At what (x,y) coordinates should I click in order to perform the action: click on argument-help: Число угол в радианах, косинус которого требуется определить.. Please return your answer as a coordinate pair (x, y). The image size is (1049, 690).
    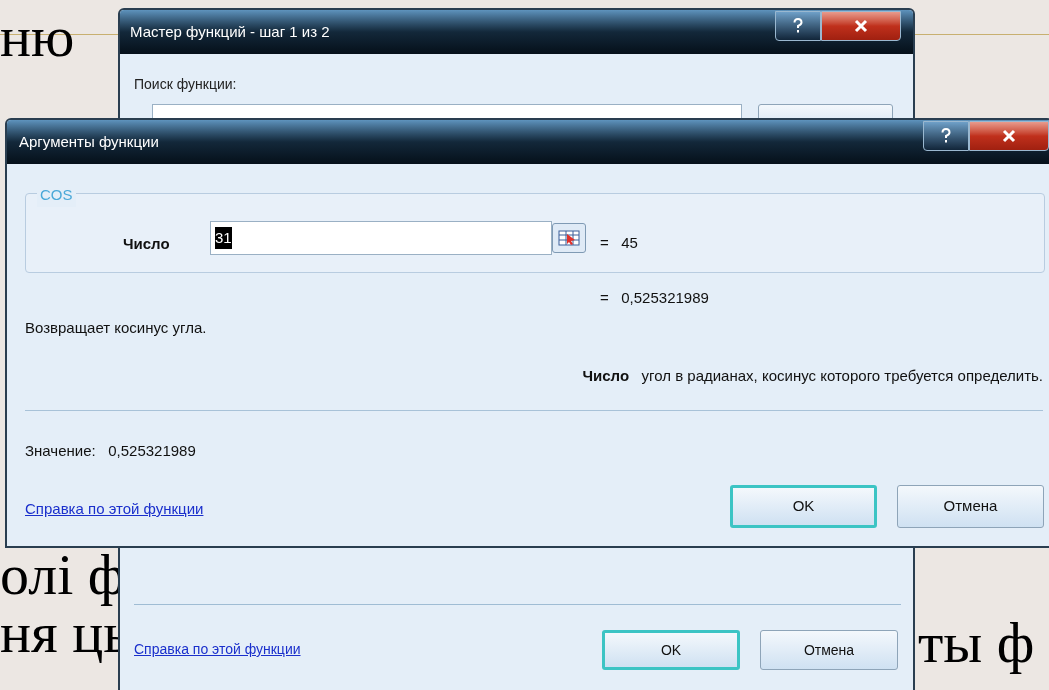
    Looking at the image, I should click on (812, 376).